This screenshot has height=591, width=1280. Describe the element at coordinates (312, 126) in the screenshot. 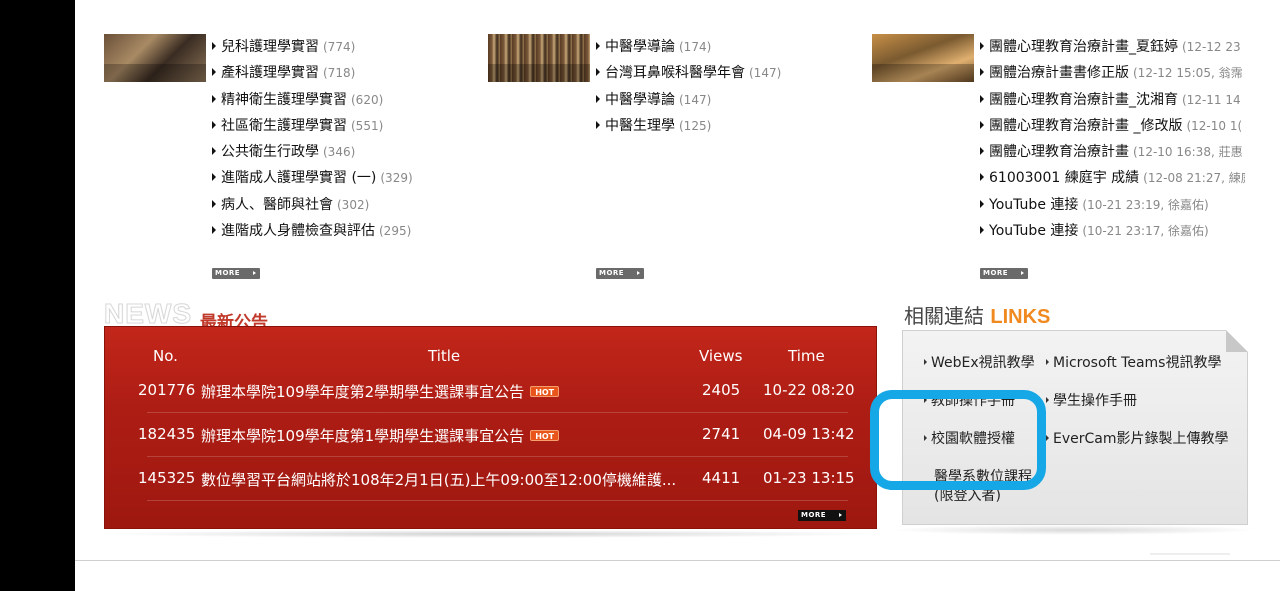

I see `list-item: 社區衛生護理學實習 (551)` at that location.